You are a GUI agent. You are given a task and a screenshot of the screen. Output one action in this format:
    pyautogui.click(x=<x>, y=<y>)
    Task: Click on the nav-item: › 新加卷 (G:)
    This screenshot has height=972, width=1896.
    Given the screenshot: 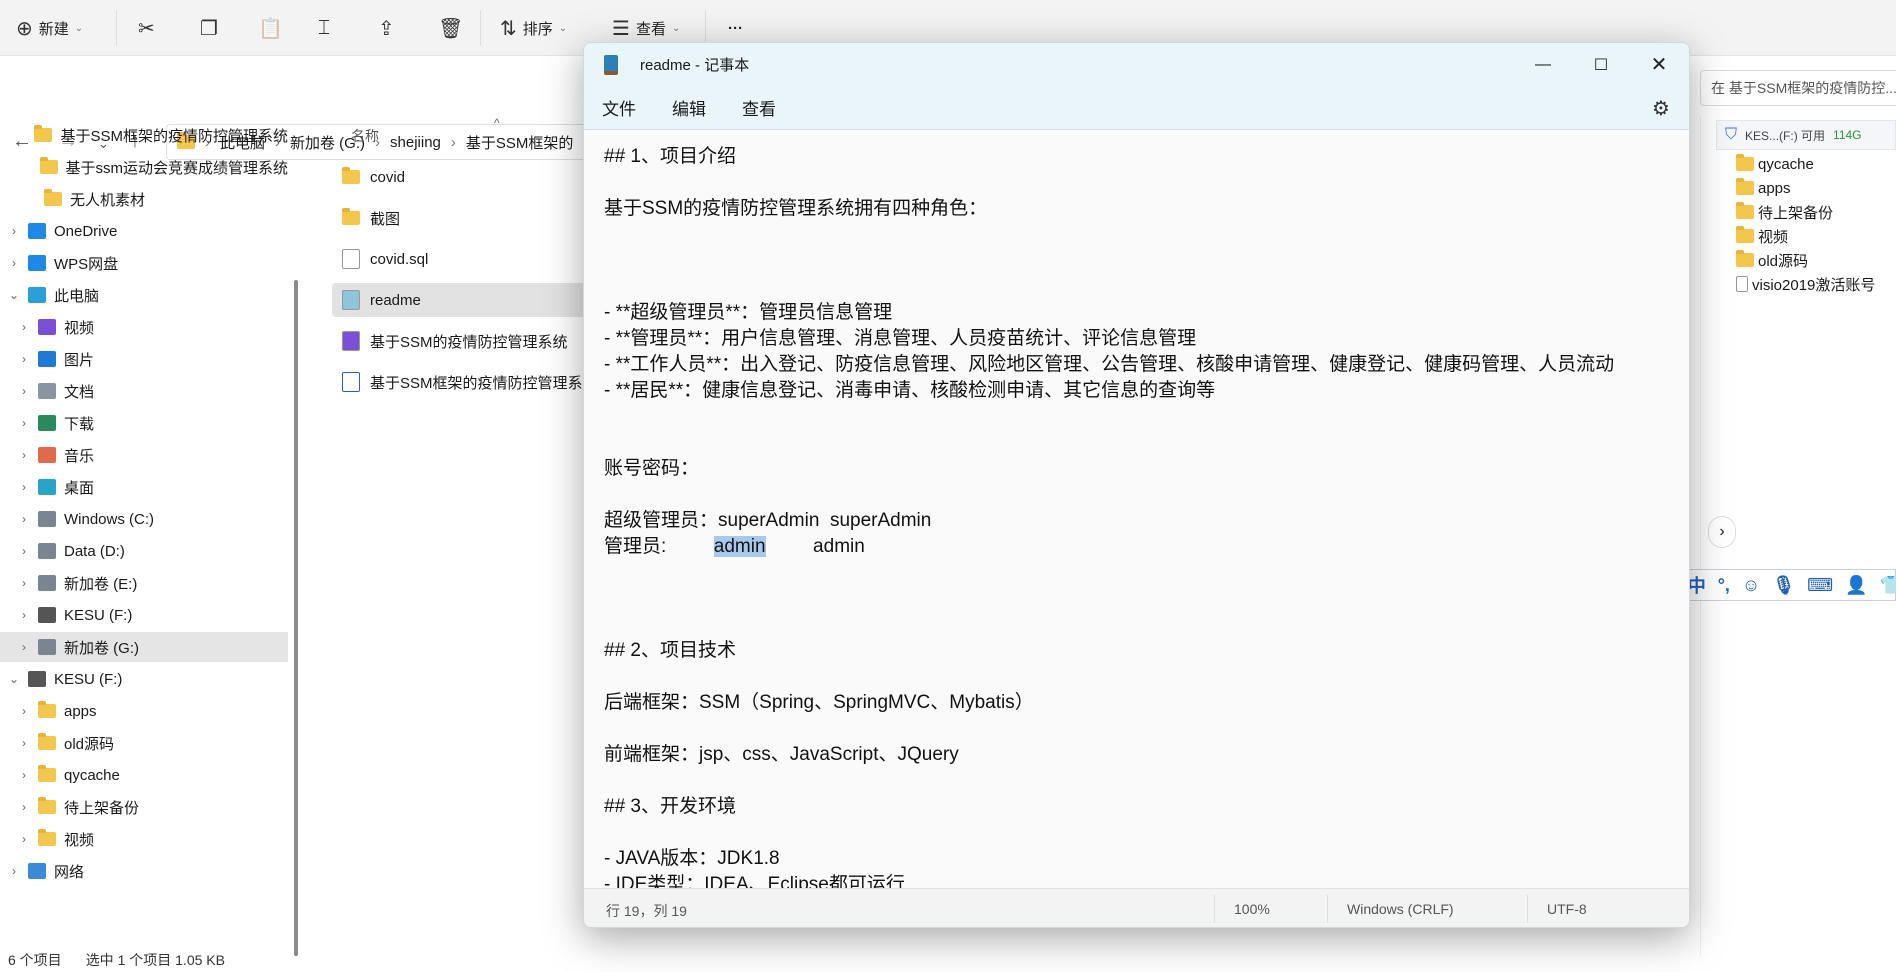 What is the action you would take?
    pyautogui.click(x=144, y=647)
    